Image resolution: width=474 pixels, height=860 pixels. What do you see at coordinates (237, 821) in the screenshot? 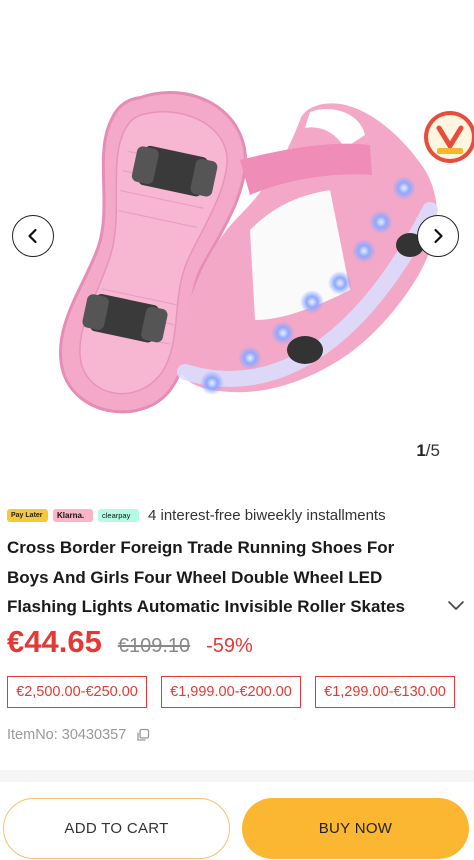
I see `bottom-action-bar: ADD TO CART BUY NOW` at bounding box center [237, 821].